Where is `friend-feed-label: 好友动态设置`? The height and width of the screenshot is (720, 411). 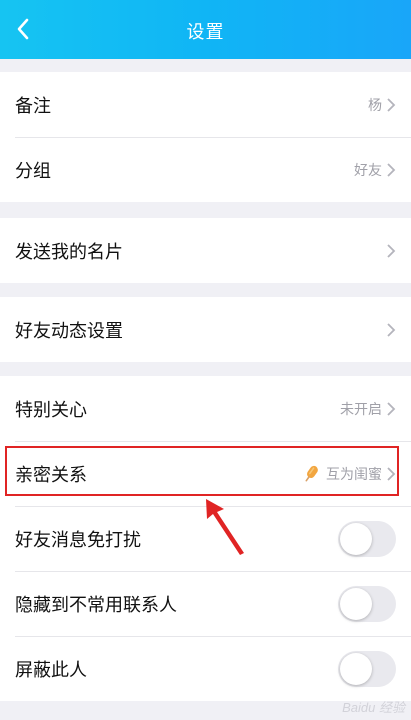
friend-feed-label: 好友动态设置 is located at coordinates (69, 331).